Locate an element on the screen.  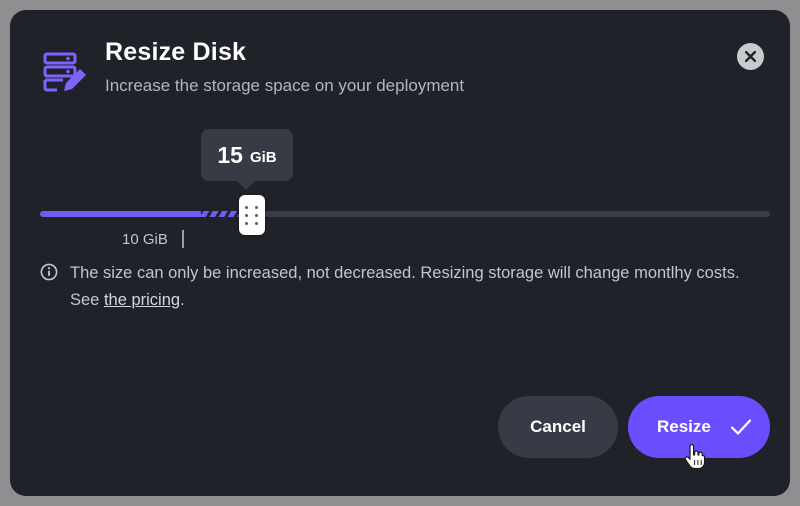
storage-edit-icon is located at coordinates (64, 72).